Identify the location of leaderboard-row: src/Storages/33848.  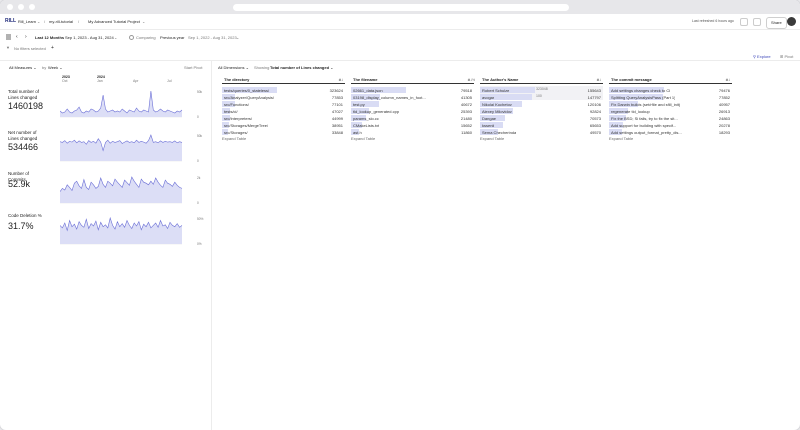
(283, 131).